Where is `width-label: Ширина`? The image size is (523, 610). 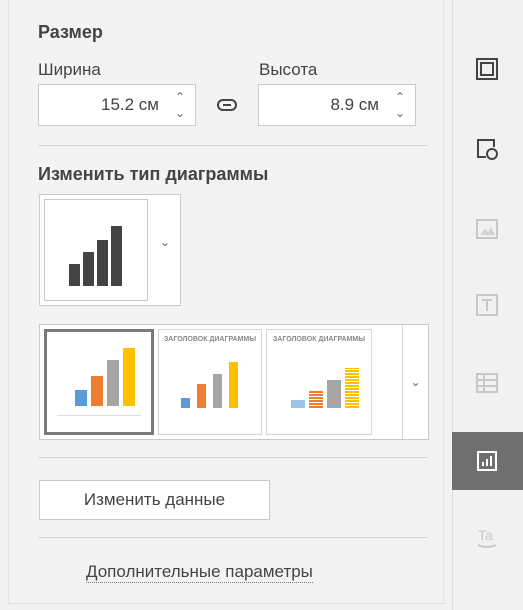
width-label: Ширина is located at coordinates (69, 69).